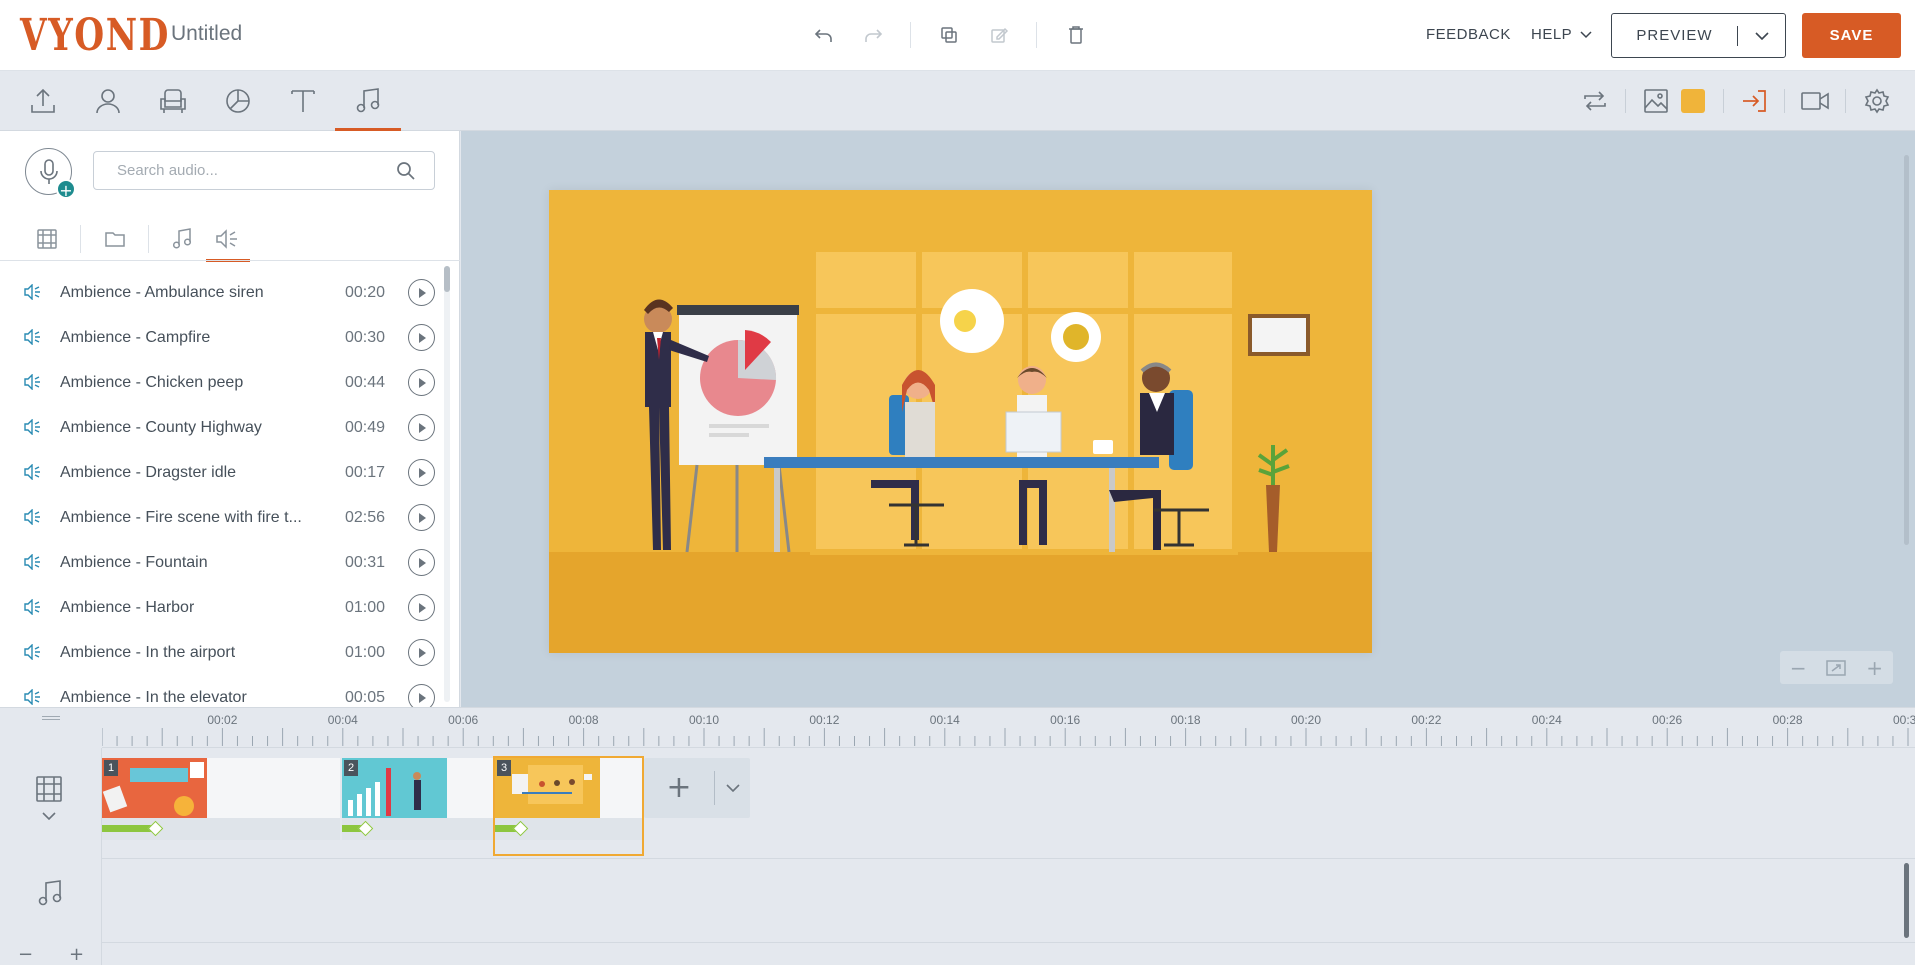  Describe the element at coordinates (365, 427) in the screenshot. I see `sound-duration: 00:49` at that location.